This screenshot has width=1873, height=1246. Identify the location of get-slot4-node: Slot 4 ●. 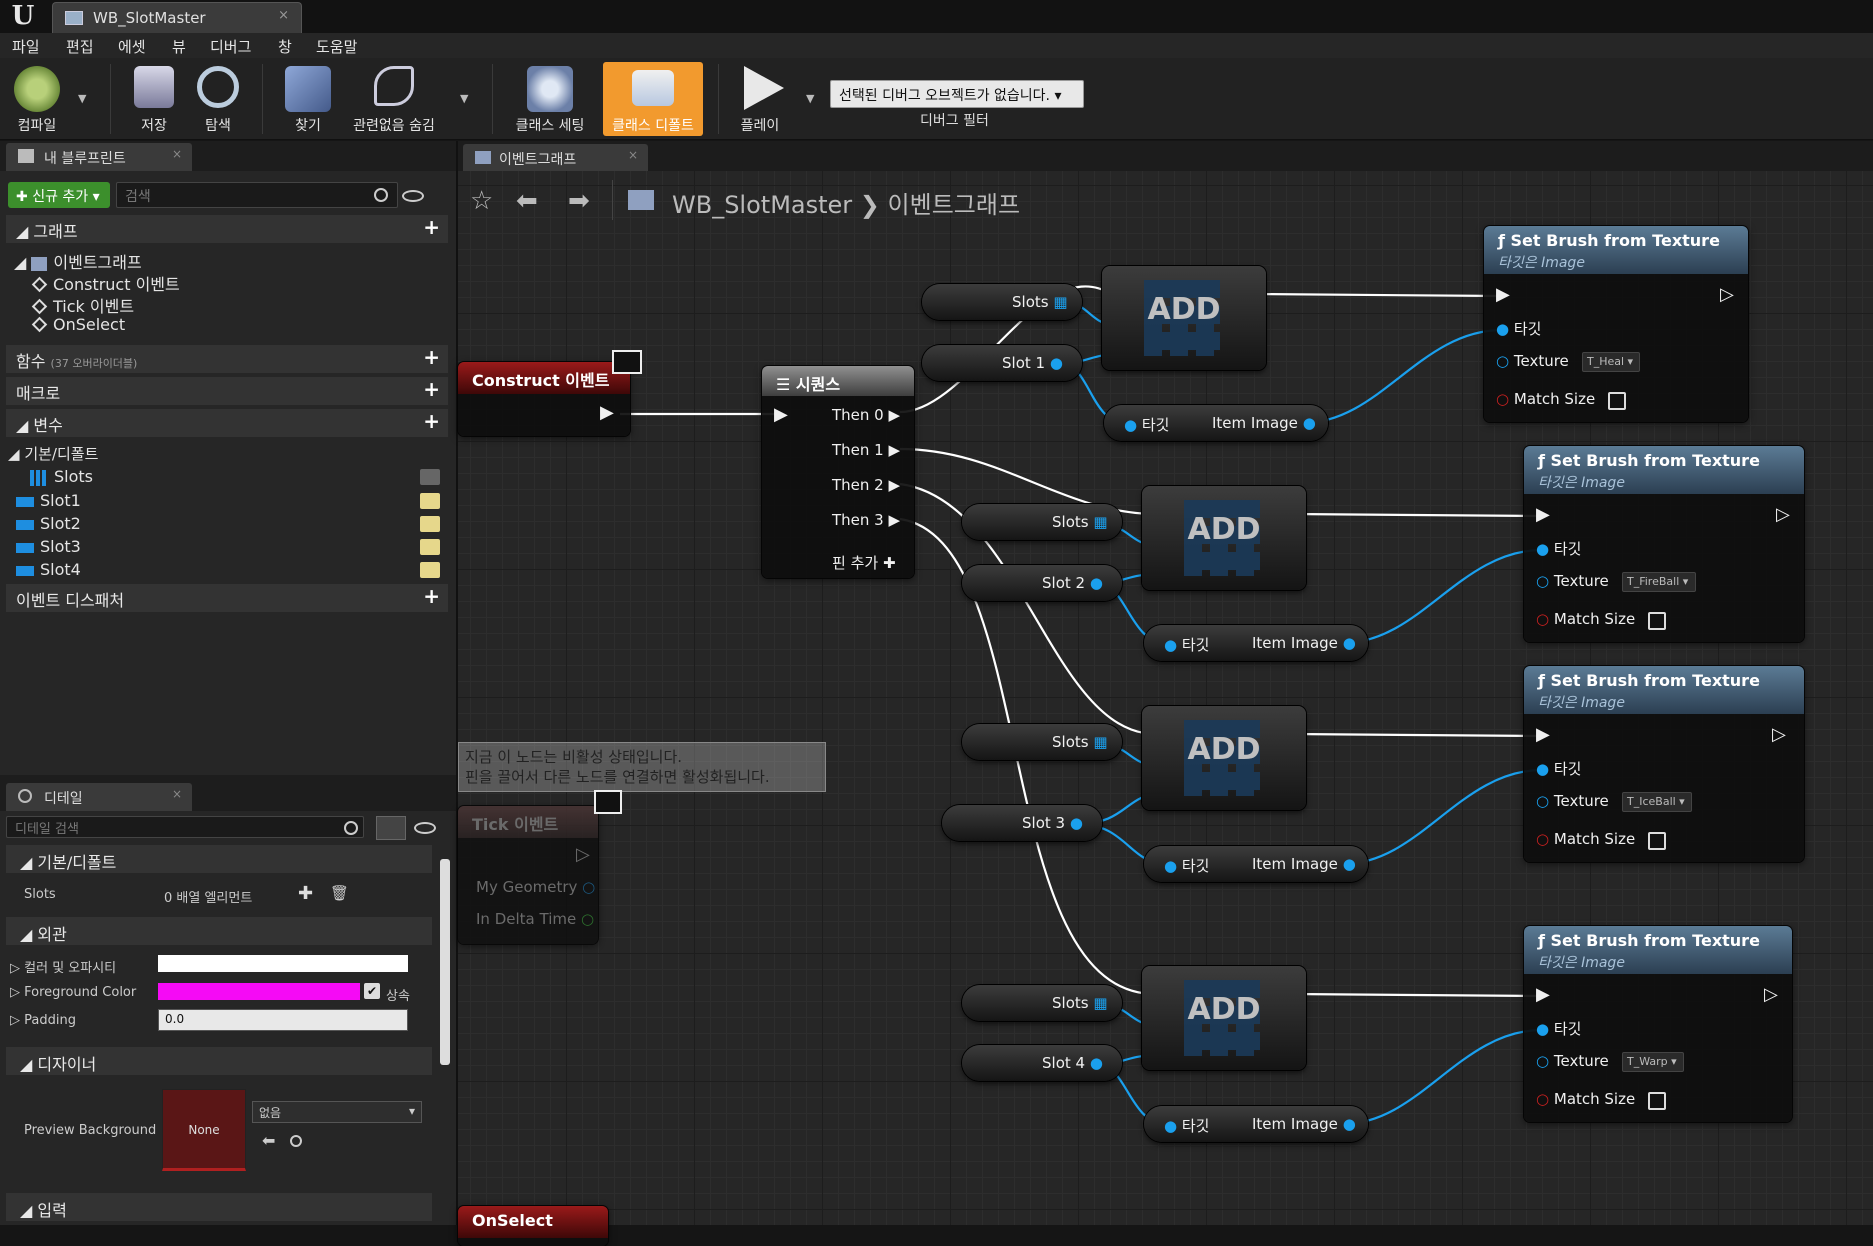
(1042, 1063).